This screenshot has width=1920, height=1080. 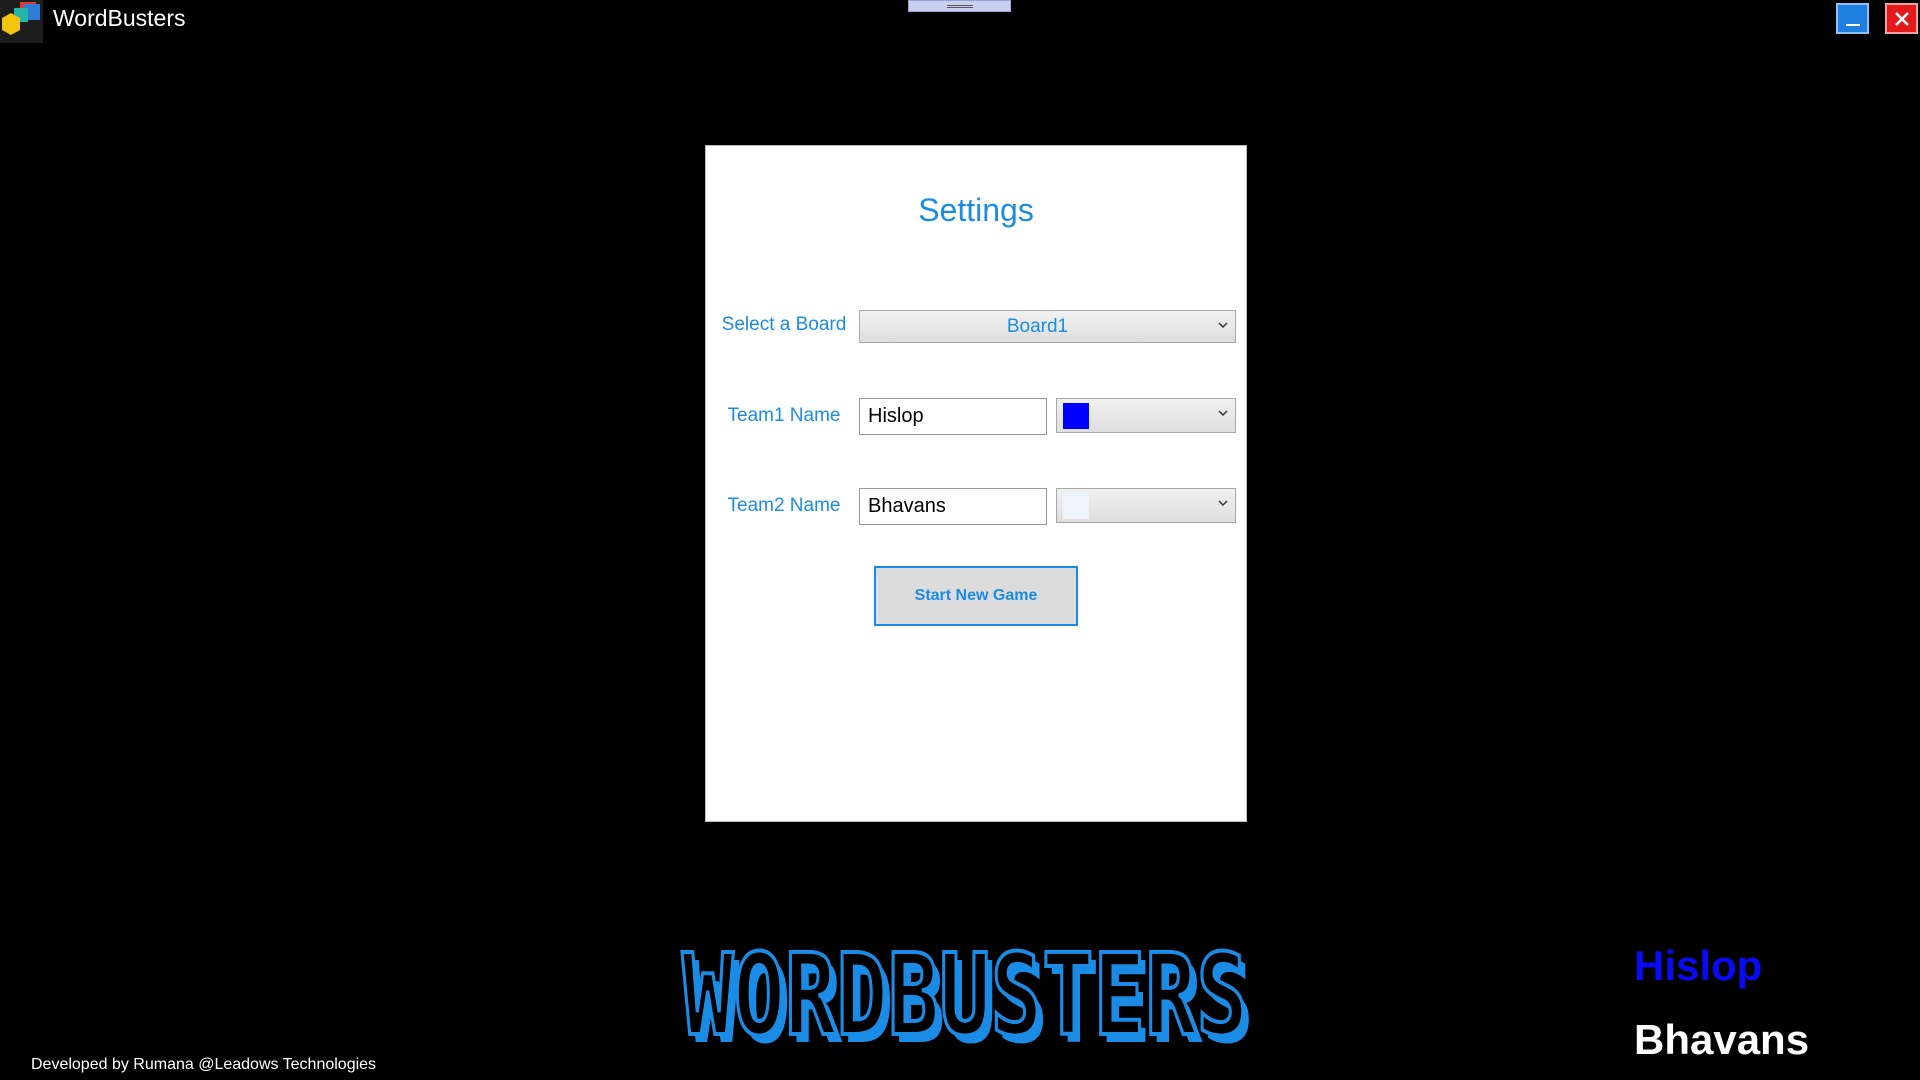 What do you see at coordinates (976, 210) in the screenshot?
I see `settings-title: Settings` at bounding box center [976, 210].